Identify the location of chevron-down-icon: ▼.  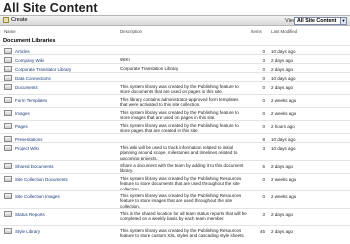
(343, 20).